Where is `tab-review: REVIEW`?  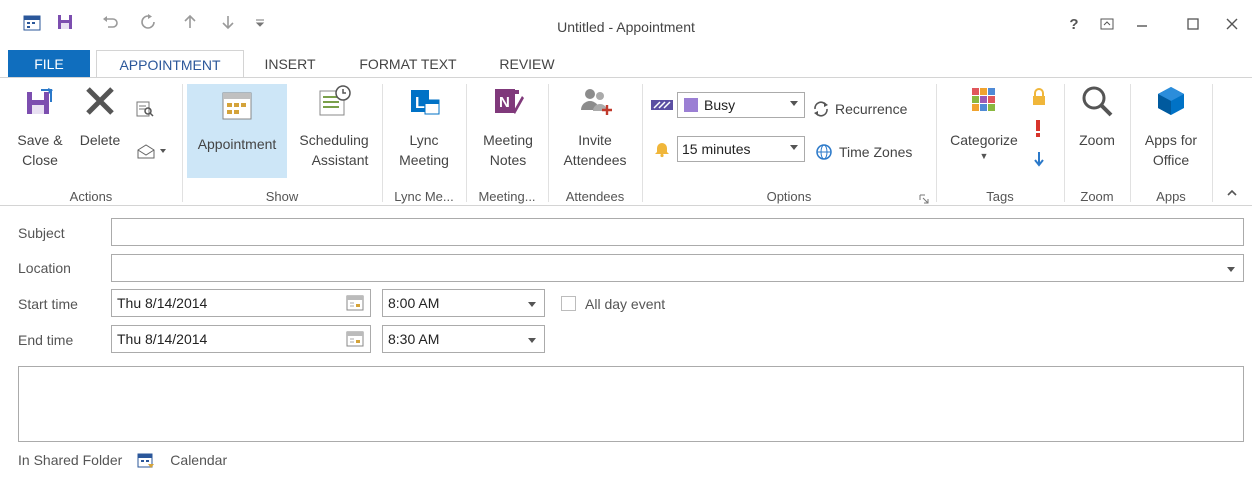 tab-review: REVIEW is located at coordinates (527, 64).